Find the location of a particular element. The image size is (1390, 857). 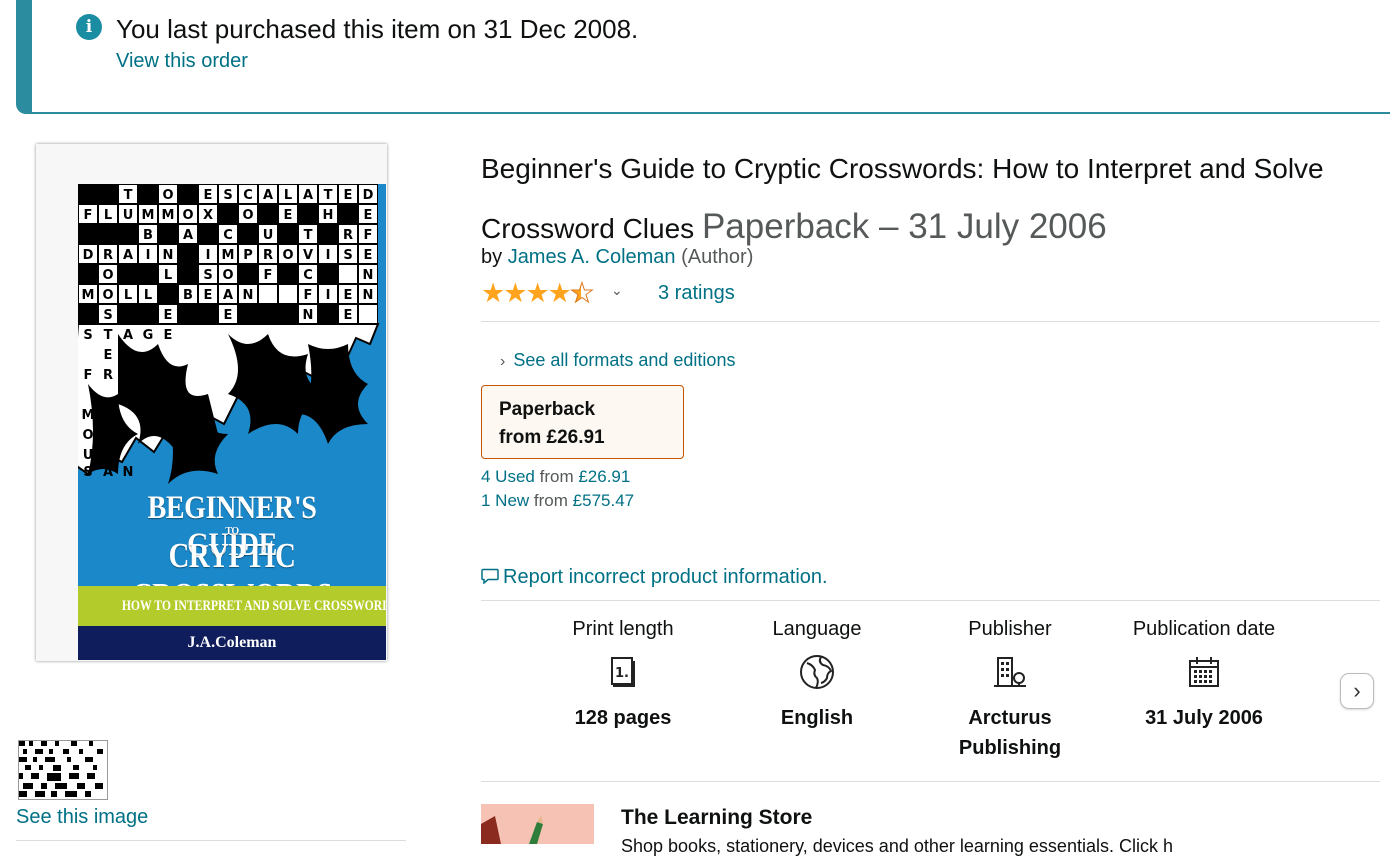

offer-from: from is located at coordinates (550, 500).